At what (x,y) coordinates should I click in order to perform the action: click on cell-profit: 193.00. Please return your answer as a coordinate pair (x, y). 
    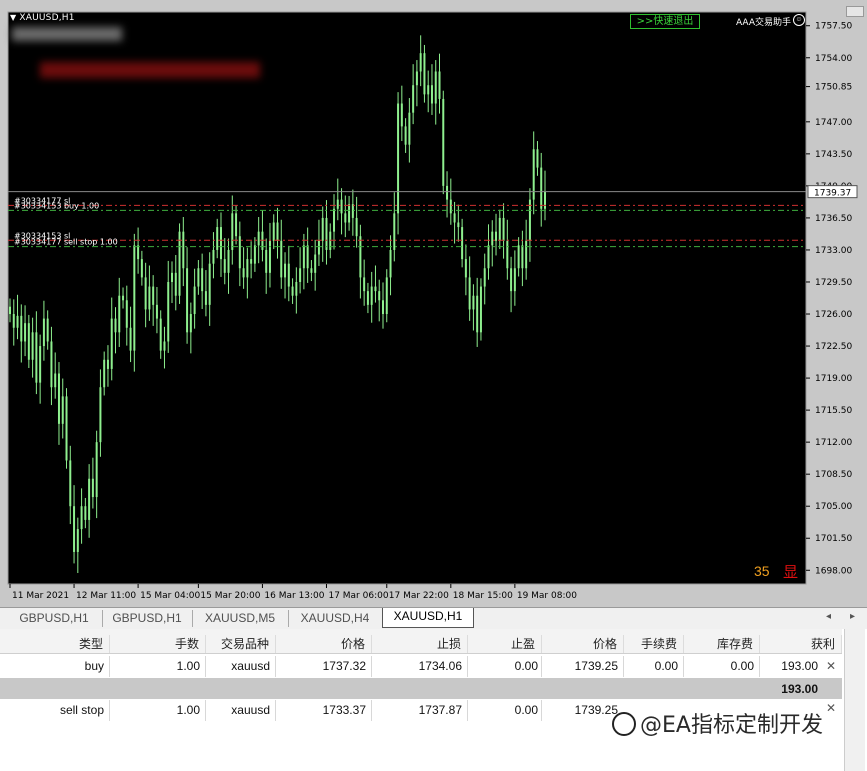
    Looking at the image, I should click on (799, 666).